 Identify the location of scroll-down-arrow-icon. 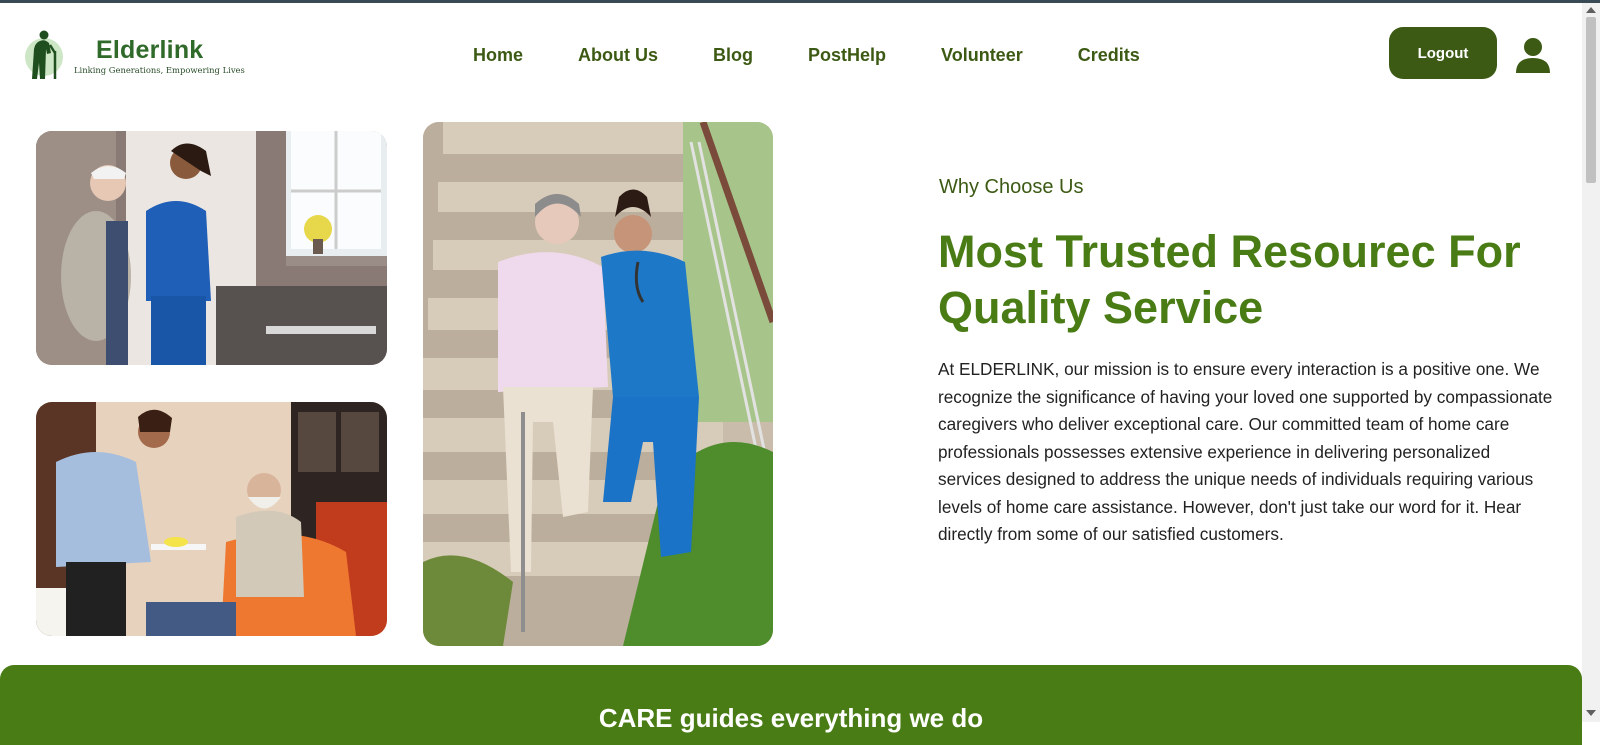
(1591, 713).